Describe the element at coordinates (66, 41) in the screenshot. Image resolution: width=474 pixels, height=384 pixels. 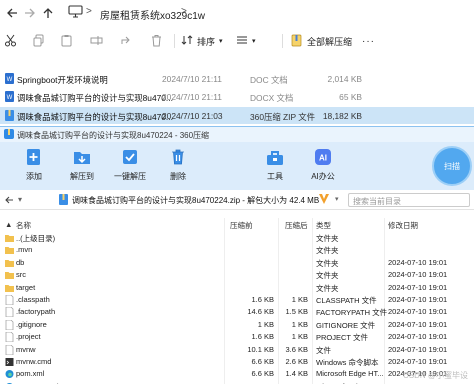
I see `paste-button` at that location.